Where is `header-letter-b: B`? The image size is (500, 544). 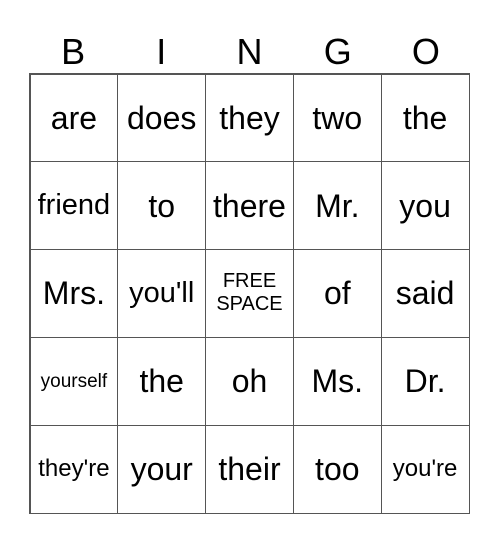 header-letter-b: B is located at coordinates (73, 51).